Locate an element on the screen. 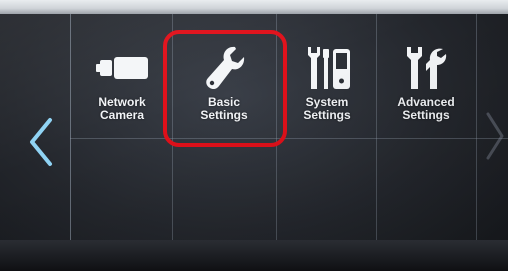 The image size is (508, 271). screen-edge is located at coordinates (254, 7).